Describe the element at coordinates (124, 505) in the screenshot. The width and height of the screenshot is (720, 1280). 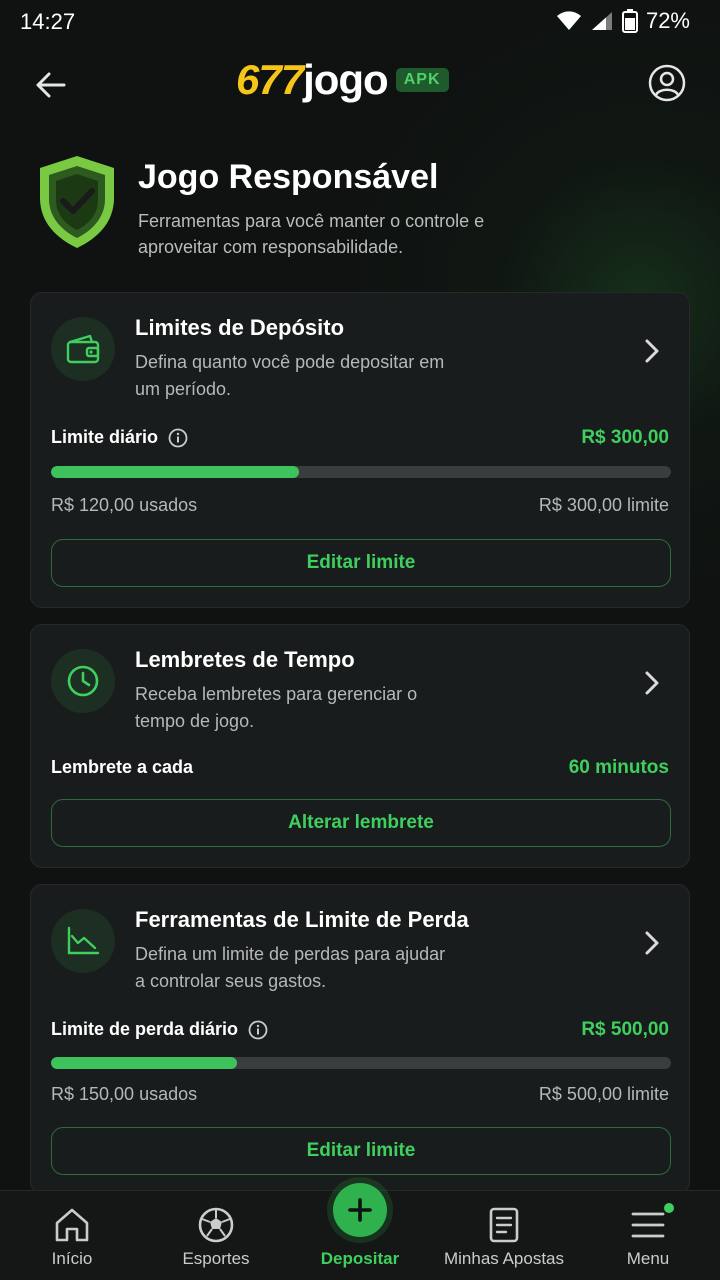
I see `used-amount: R$ 120,00 usados` at that location.